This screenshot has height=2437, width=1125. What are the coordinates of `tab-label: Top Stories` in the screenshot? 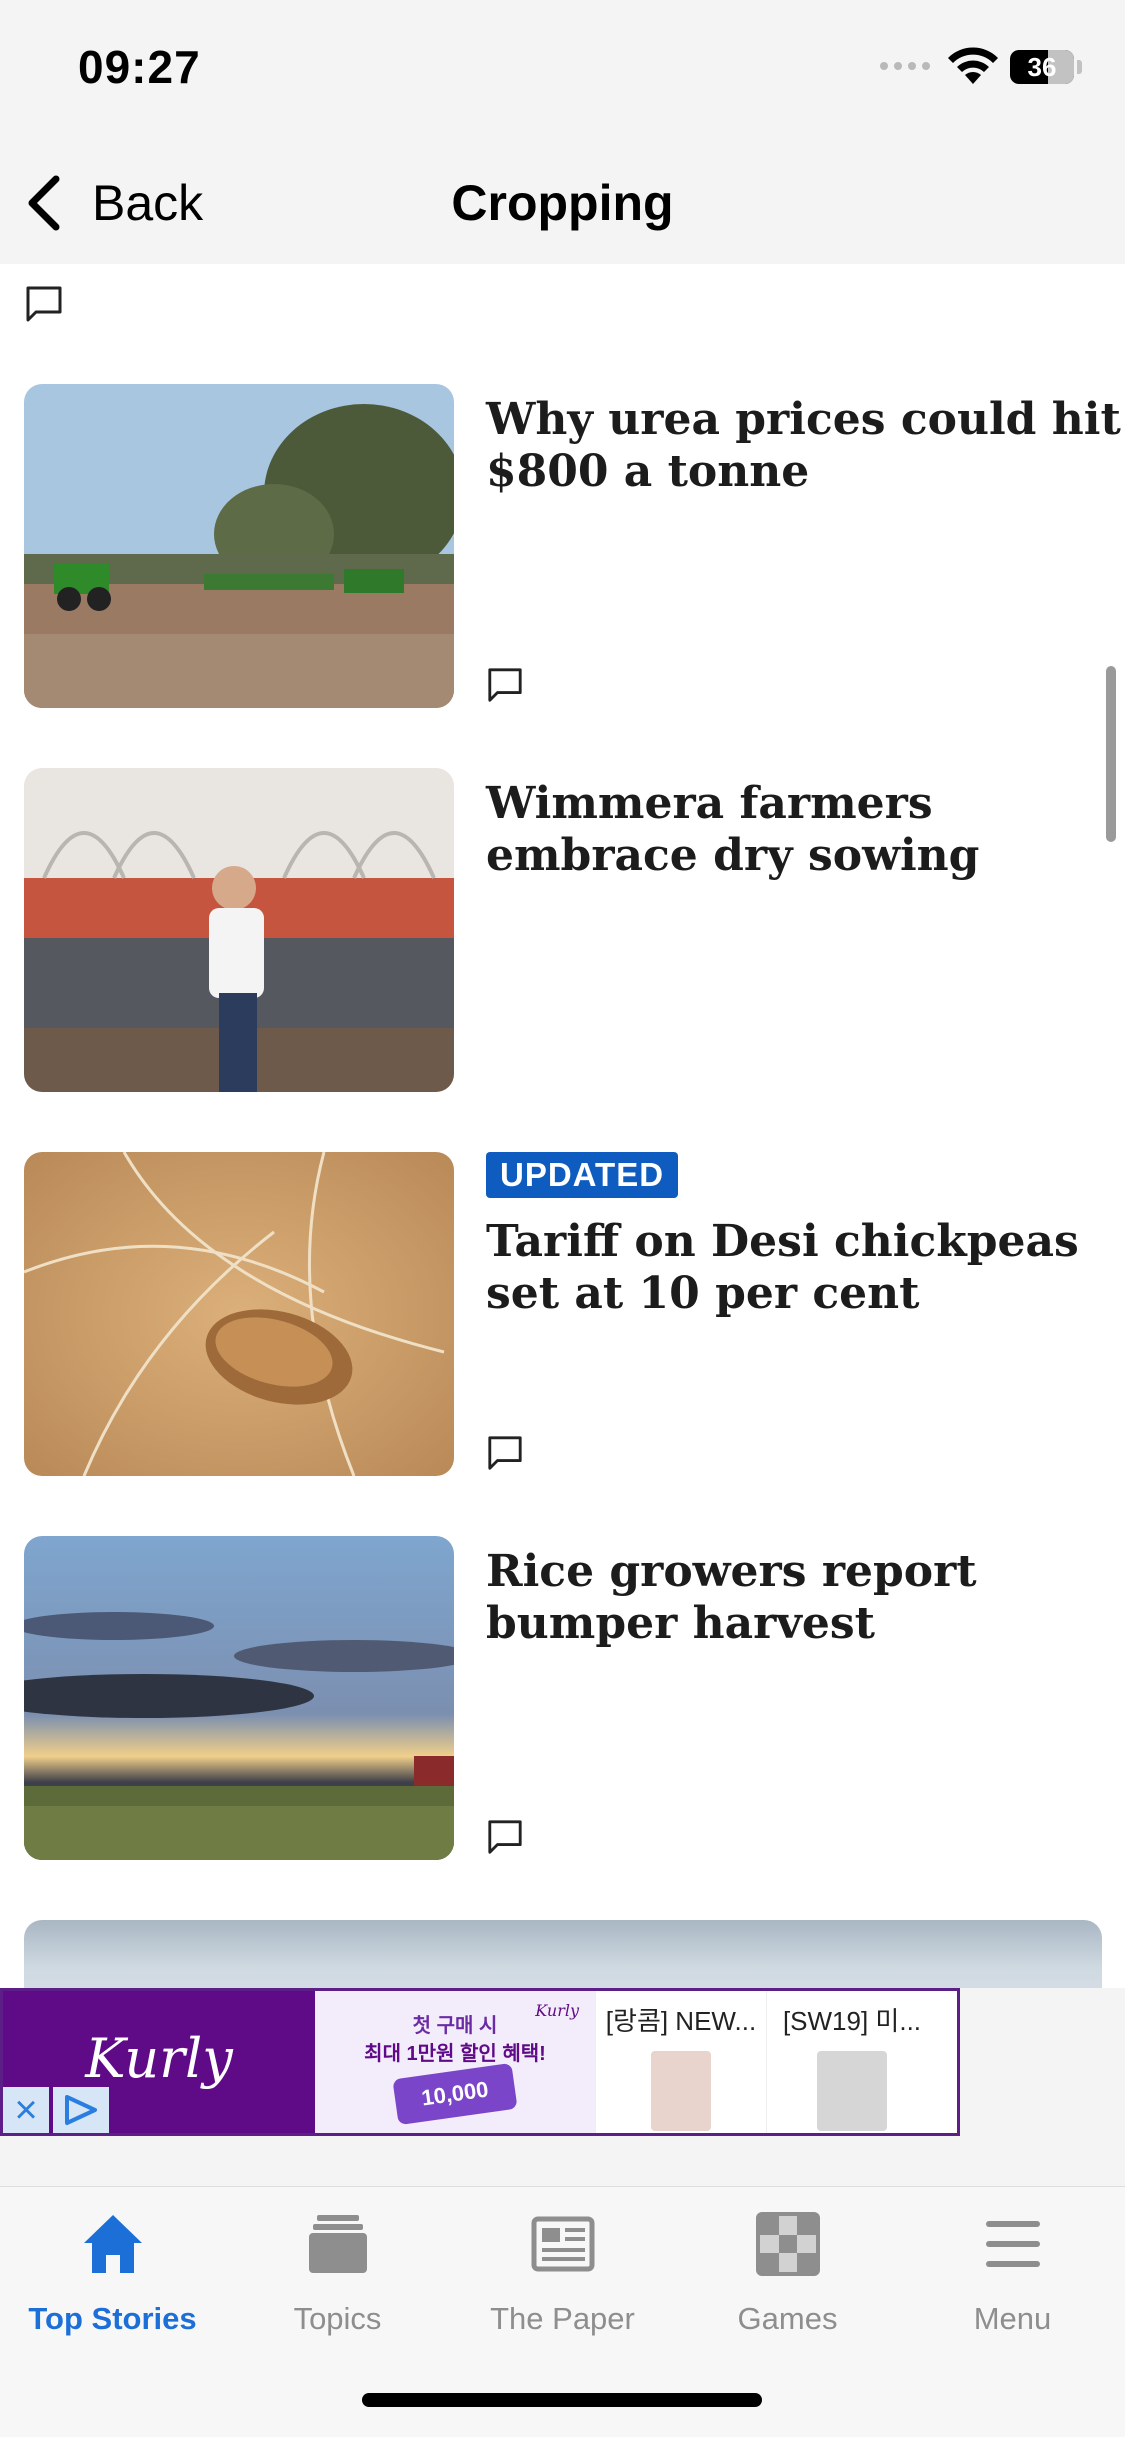 It's located at (112, 2318).